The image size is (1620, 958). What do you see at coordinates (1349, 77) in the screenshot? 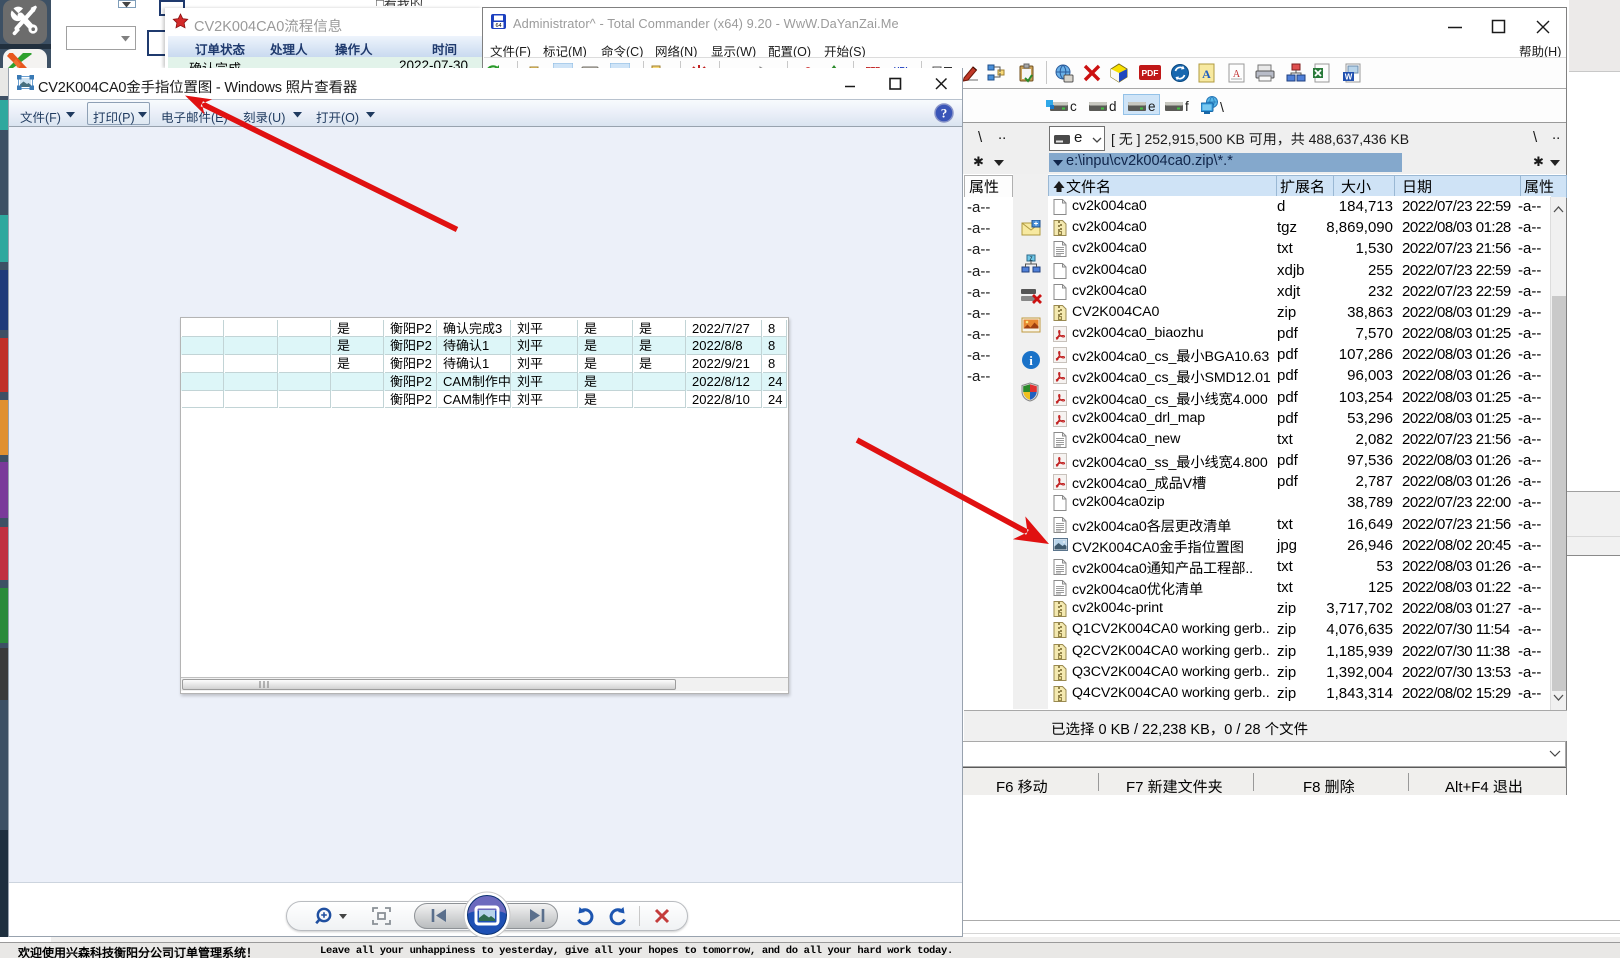
I see `svg-text: W` at bounding box center [1349, 77].